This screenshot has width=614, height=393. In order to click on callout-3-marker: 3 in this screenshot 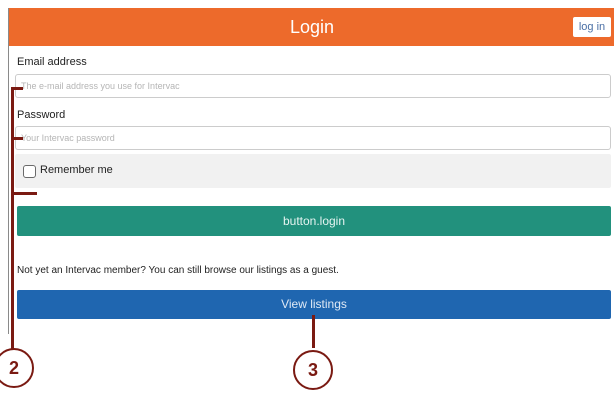, I will do `click(313, 370)`.